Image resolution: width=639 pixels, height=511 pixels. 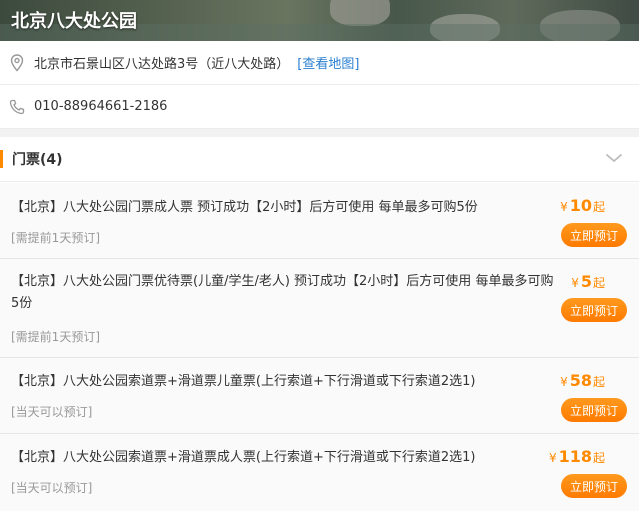 I want to click on ticket-name: 【北京】八大处公园索道票+滑道票儿童票(上行索道+下行滑道或下行索道2选1), so click(x=243, y=381).